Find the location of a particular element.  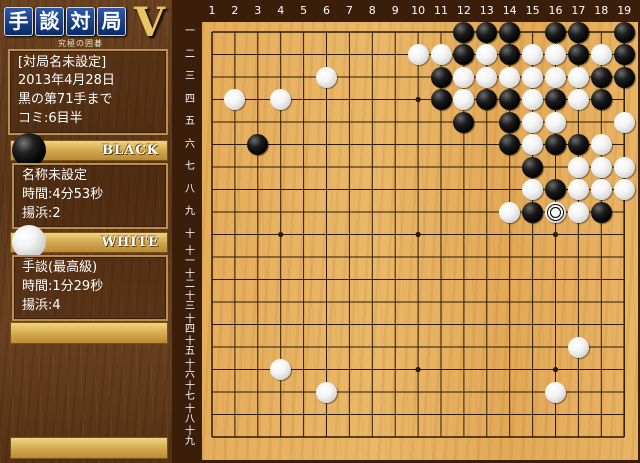

row-label: 十三 is located at coordinates (190, 301).